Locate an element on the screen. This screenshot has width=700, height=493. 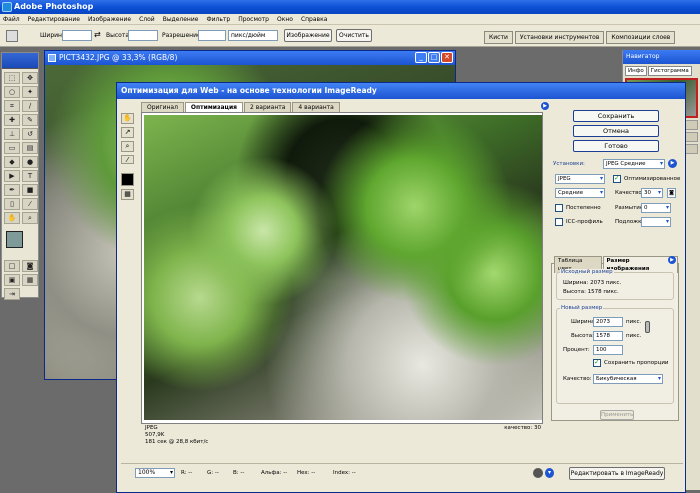
stamp-tool-icon: ⊥ is located at coordinates (12, 134).